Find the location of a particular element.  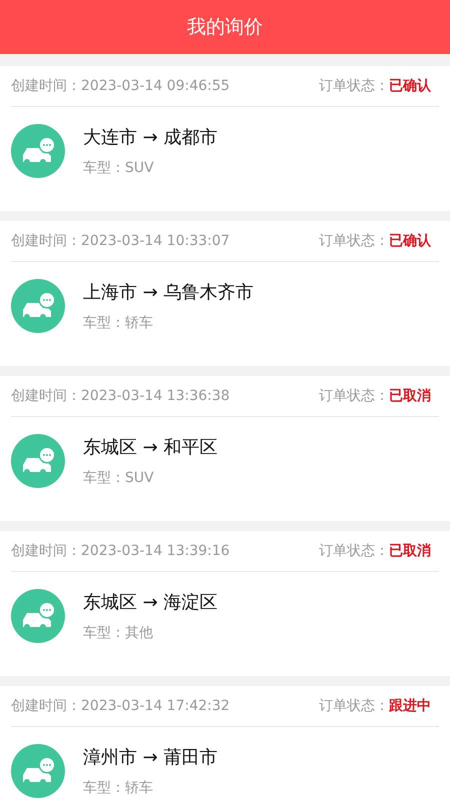

order-card: 创建时间：2023-03-14 17:42:32 订单状态：跟进中 漳州市 → 莆田市 车型：轿车 is located at coordinates (225, 743).